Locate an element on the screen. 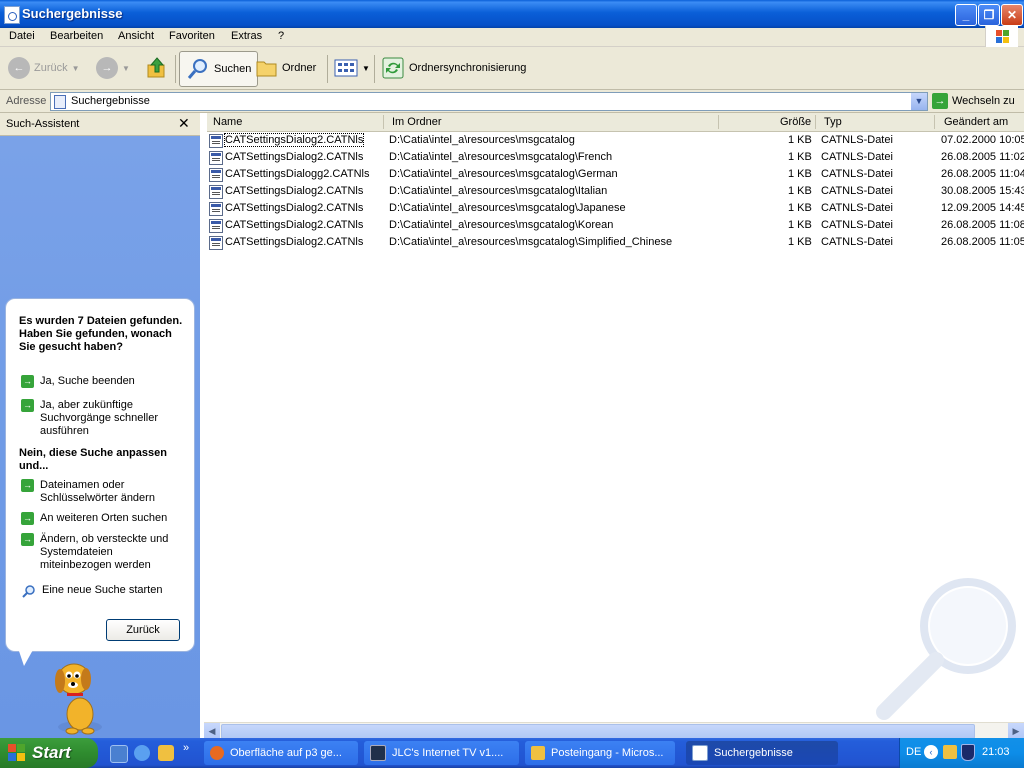  close-pane-icon: ✕ is located at coordinates (184, 123).